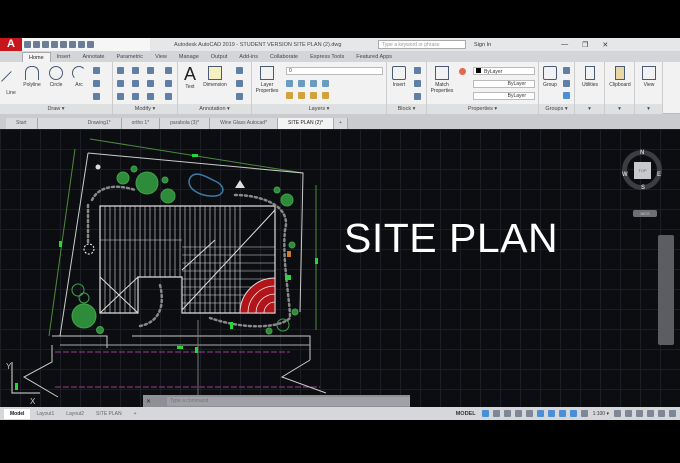 The image size is (680, 463). Describe the element at coordinates (442, 80) in the screenshot. I see `match-properties-tool: Match Properties` at that location.